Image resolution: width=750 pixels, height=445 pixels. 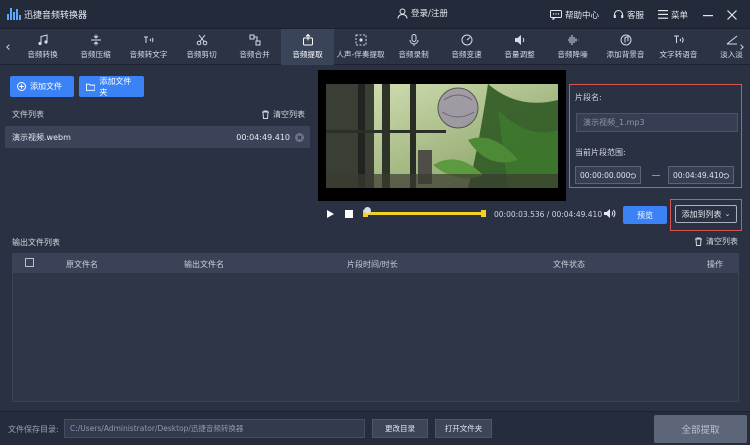 I want to click on output-list-title: 输出文件列表, so click(x=36, y=242).